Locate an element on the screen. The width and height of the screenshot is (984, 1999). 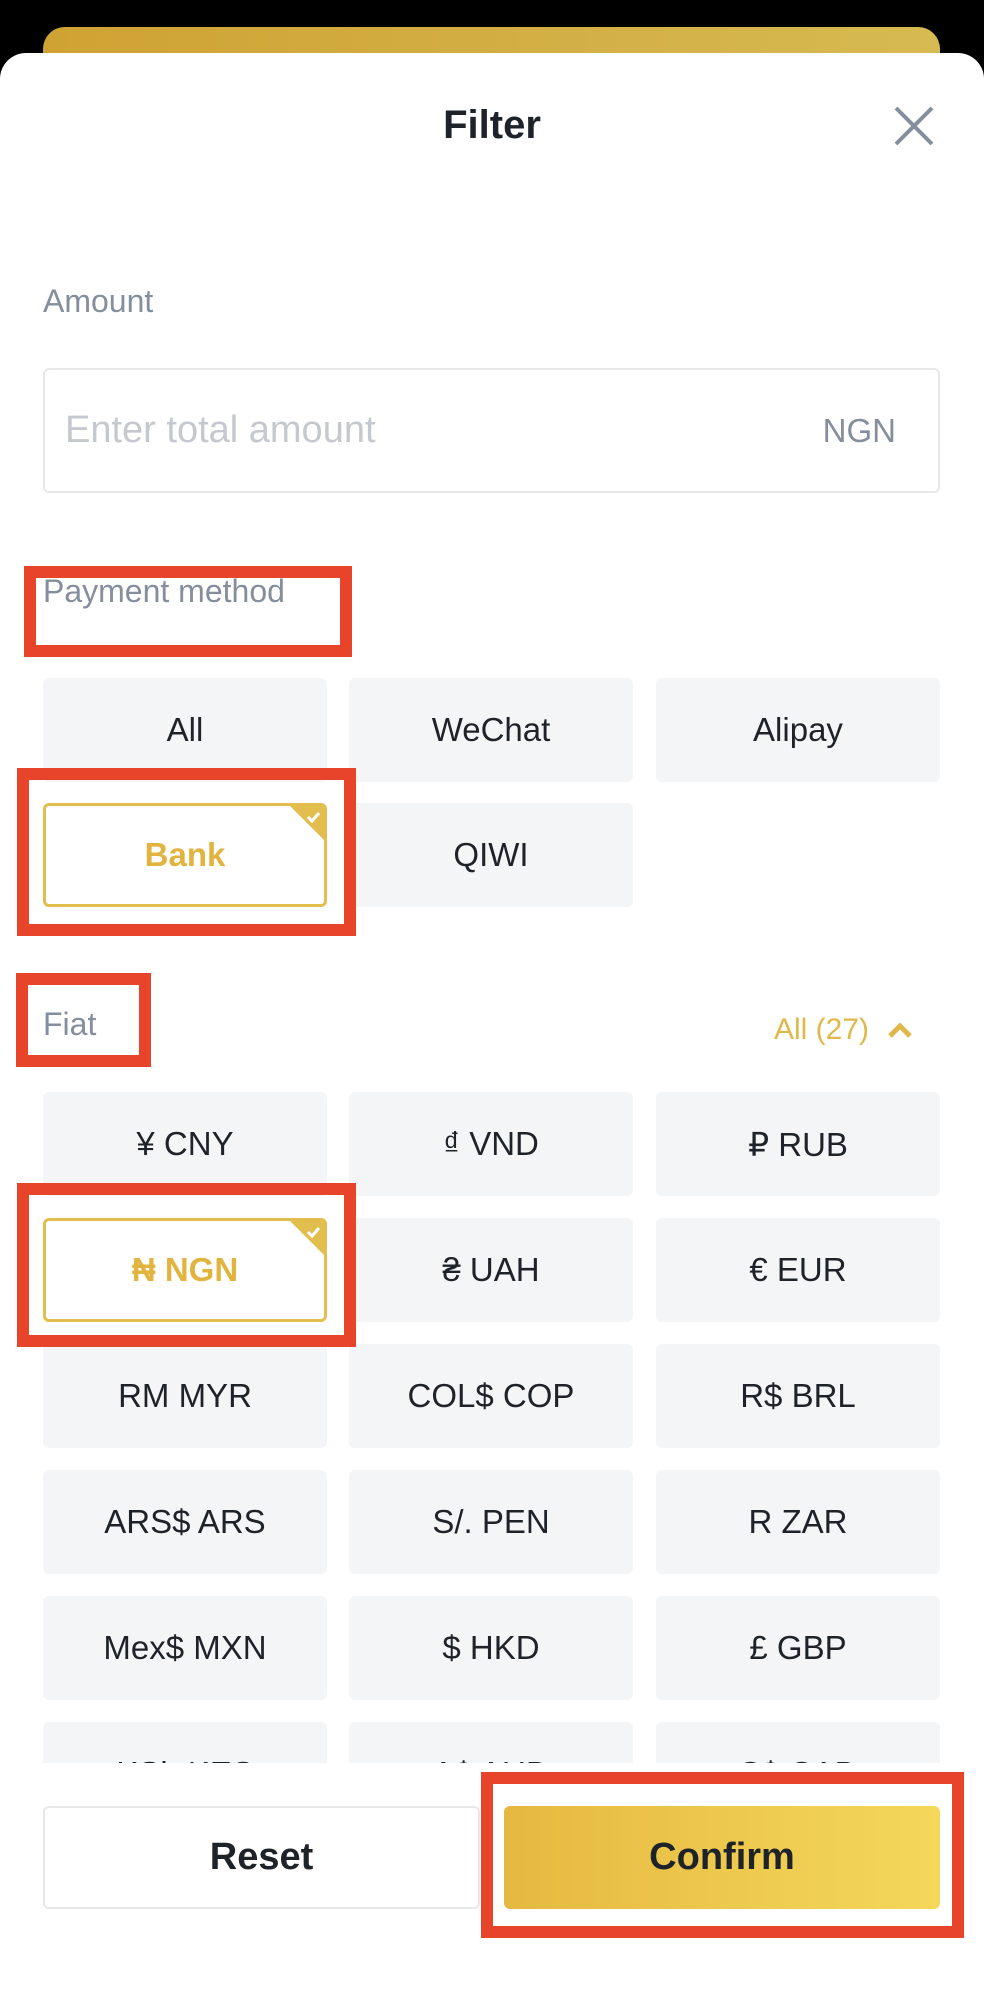
fiat-option: ₴ UAH is located at coordinates (491, 1270).